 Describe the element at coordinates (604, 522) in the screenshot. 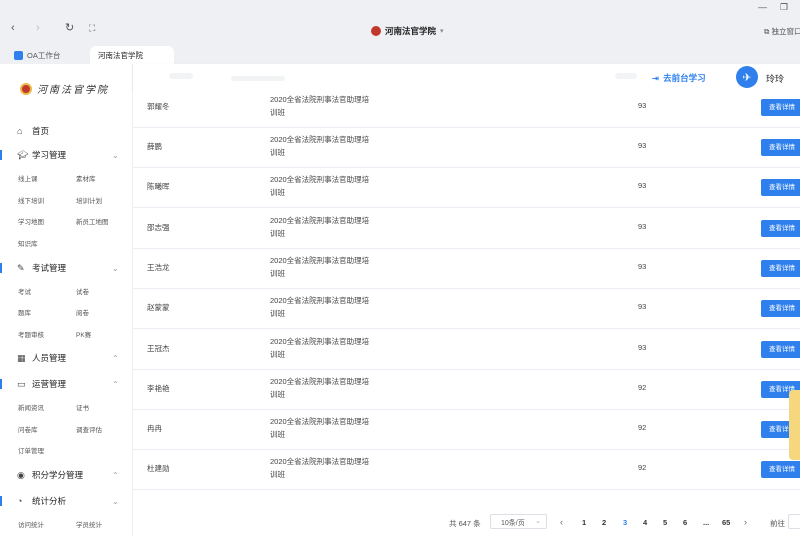

I see `page-number: 2` at that location.